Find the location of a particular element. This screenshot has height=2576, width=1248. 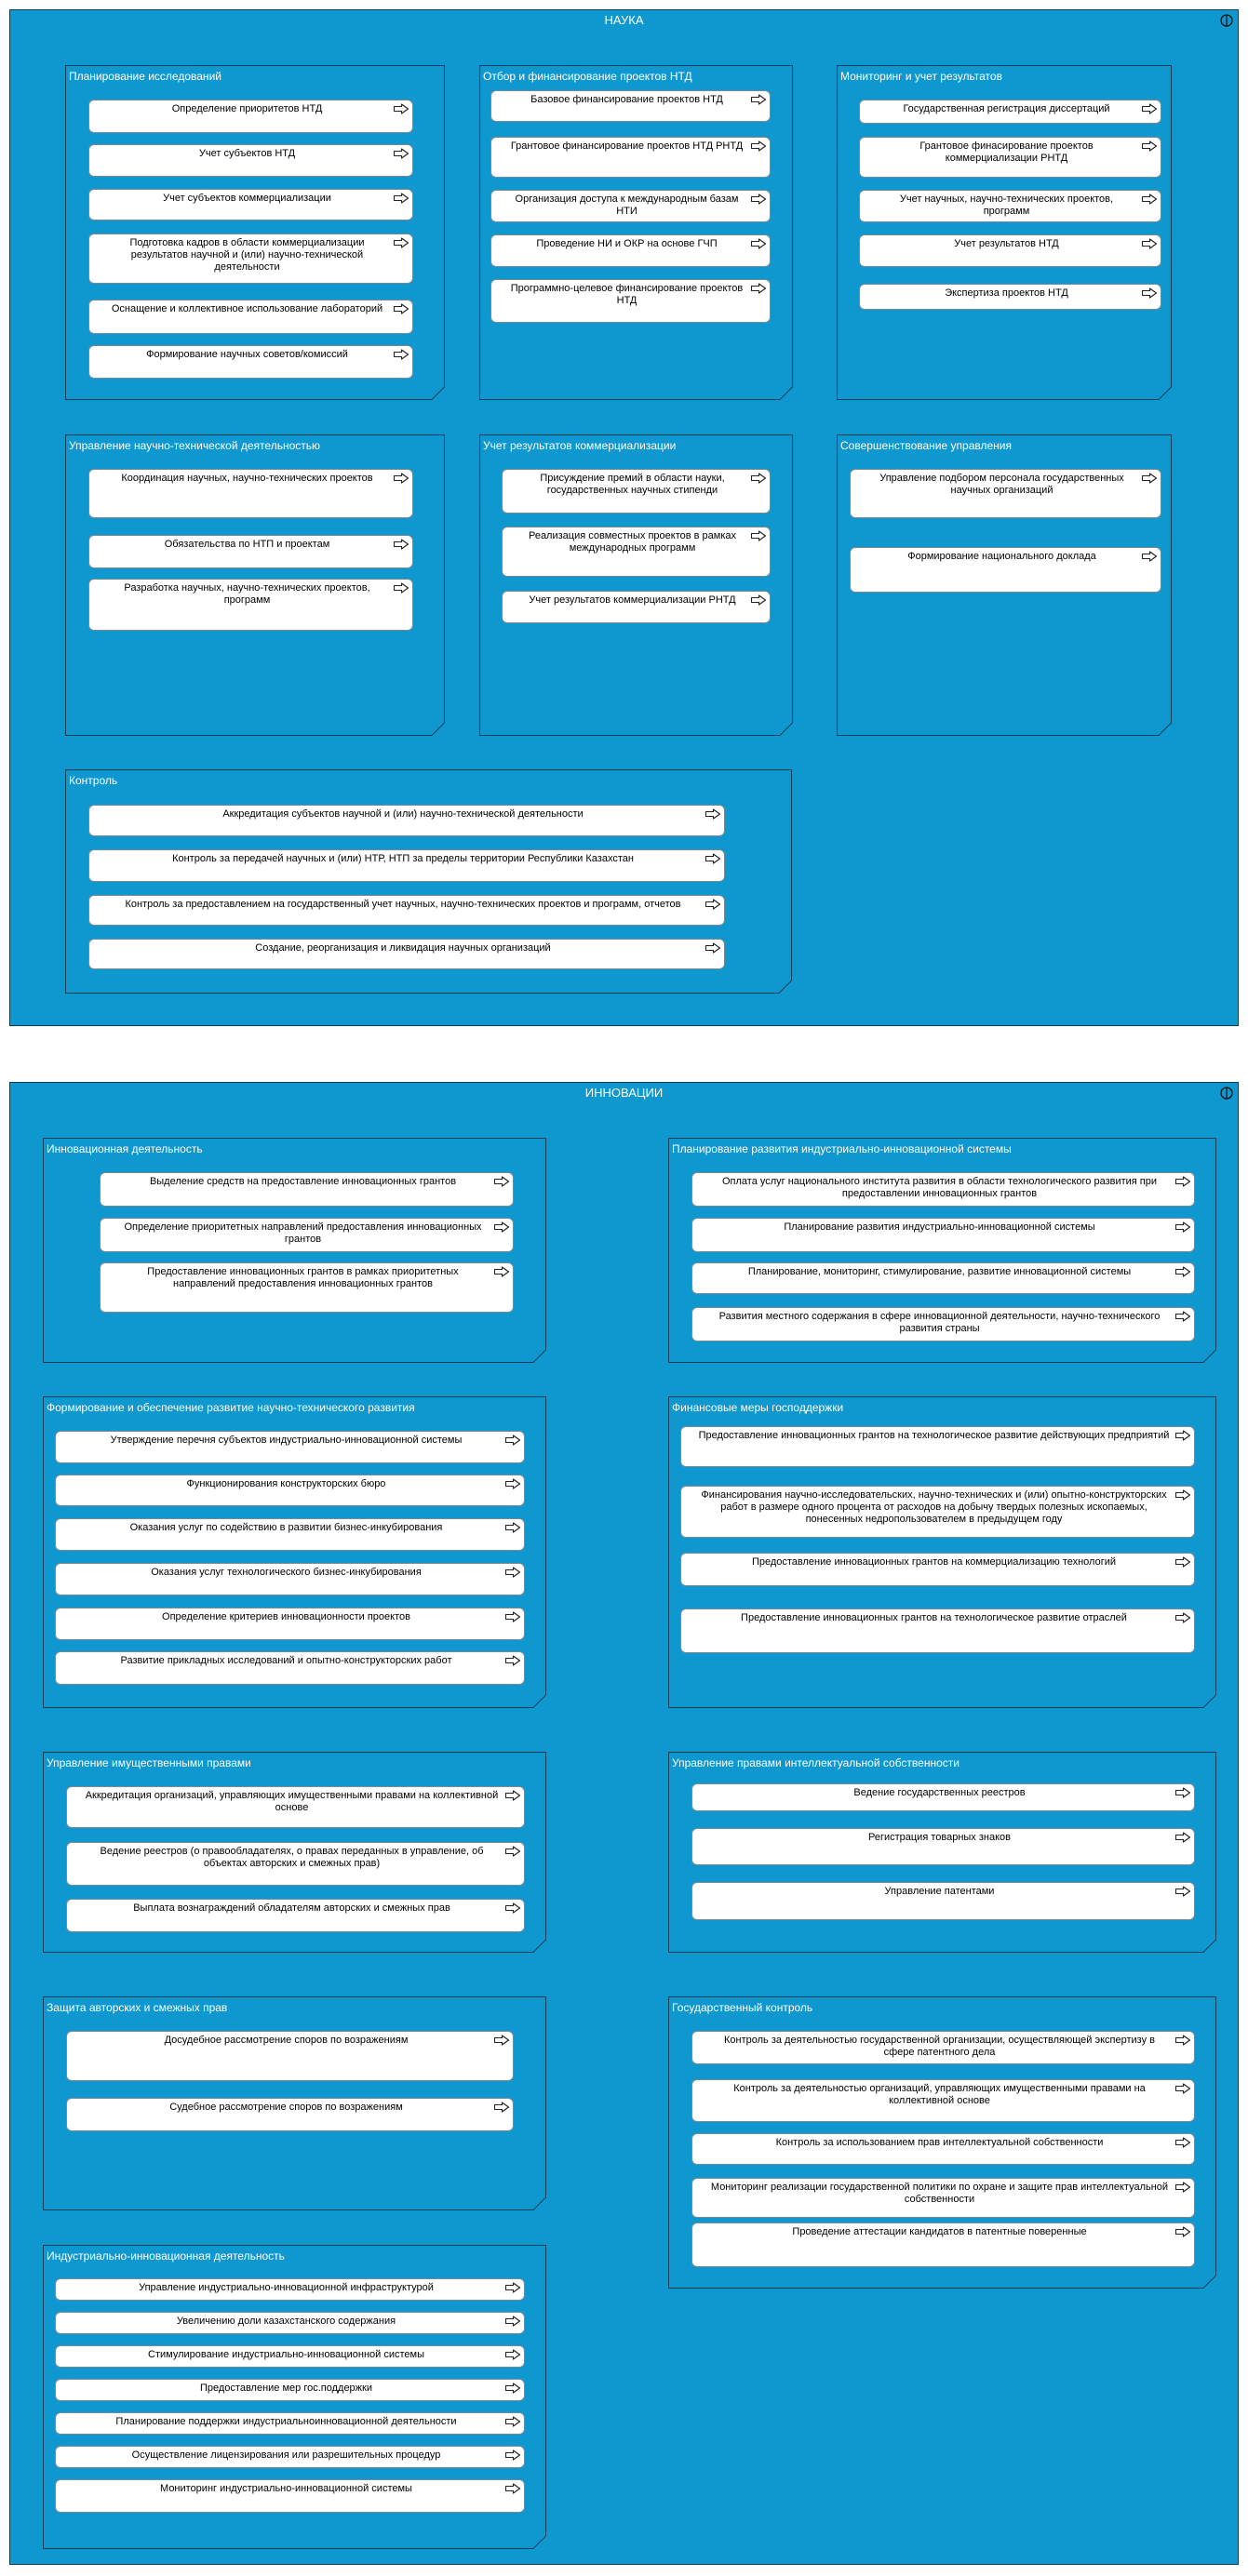

process-item-label: Экспертиза проектов НТД is located at coordinates (1007, 293).